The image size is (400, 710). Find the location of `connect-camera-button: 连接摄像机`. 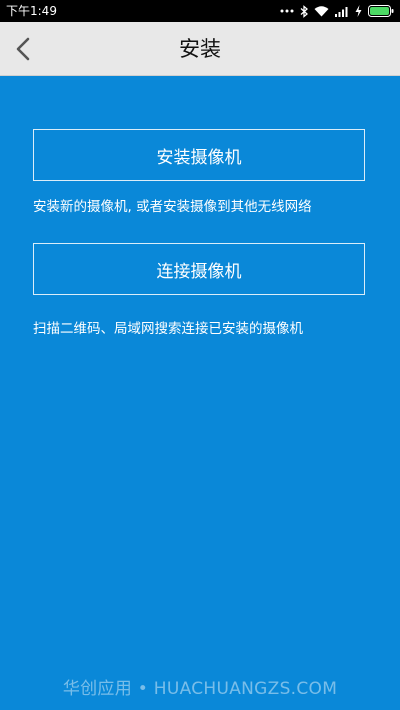

connect-camera-button: 连接摄像机 is located at coordinates (199, 269).